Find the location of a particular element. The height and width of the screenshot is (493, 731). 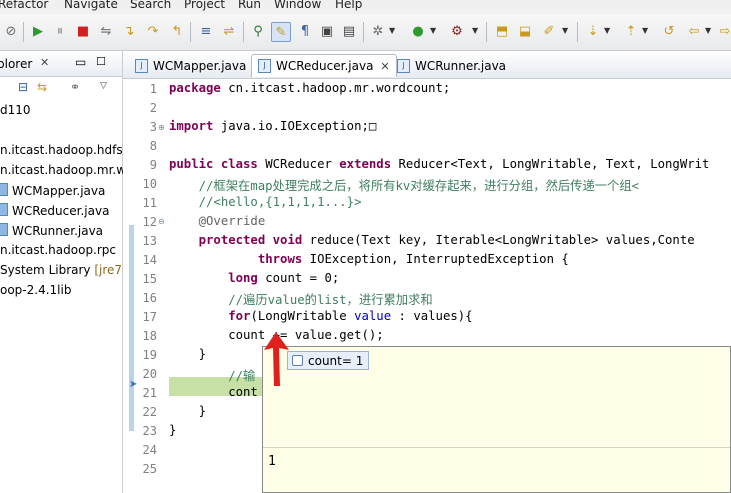

line-number: 20 is located at coordinates (149, 374).